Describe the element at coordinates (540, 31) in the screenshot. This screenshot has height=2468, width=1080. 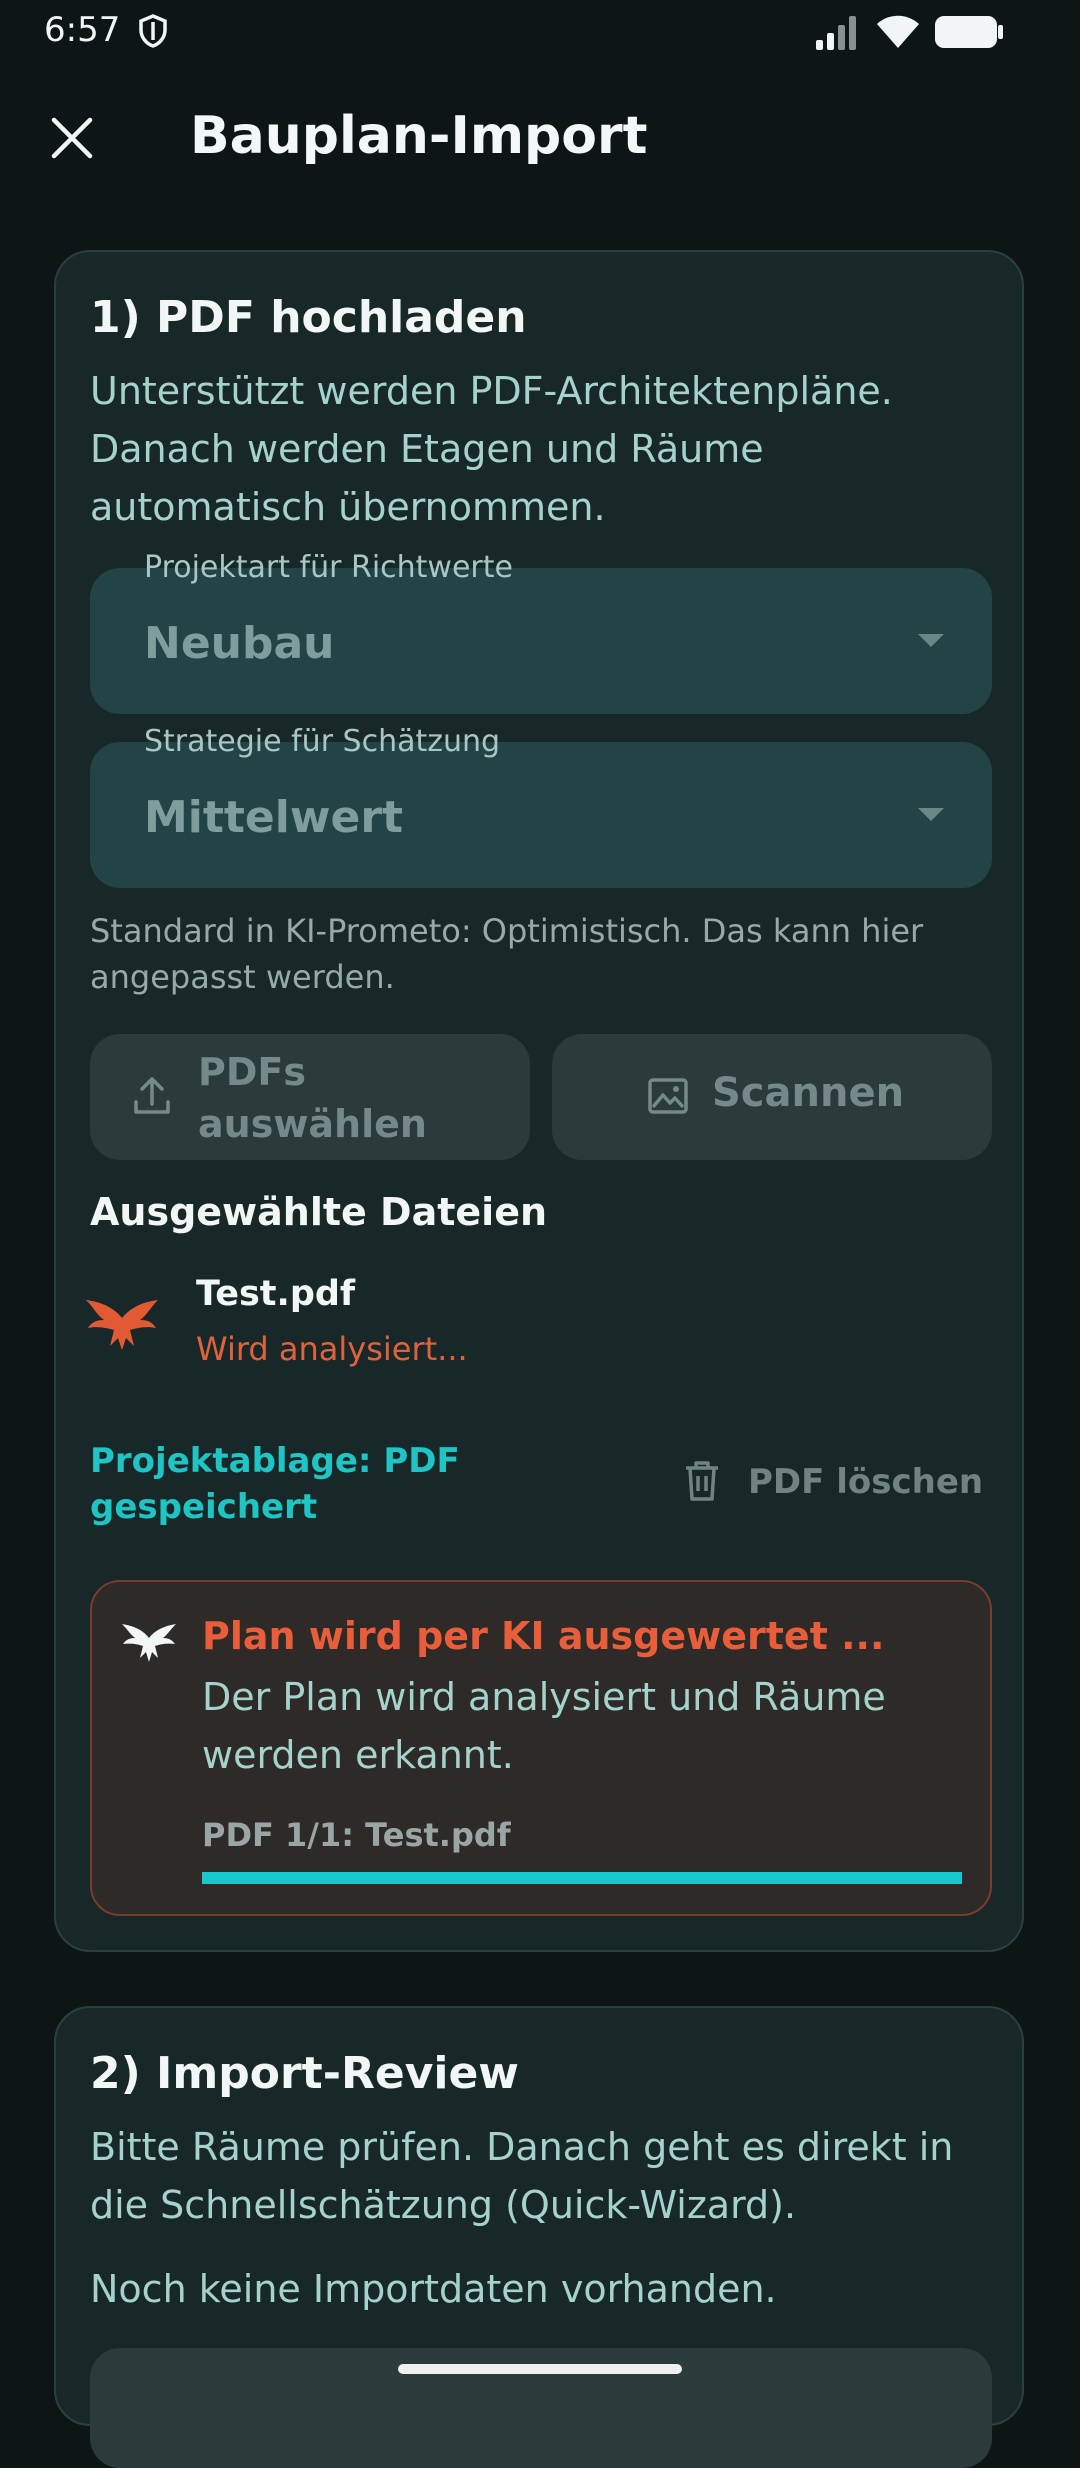
I see `status-bar: 6:57` at that location.